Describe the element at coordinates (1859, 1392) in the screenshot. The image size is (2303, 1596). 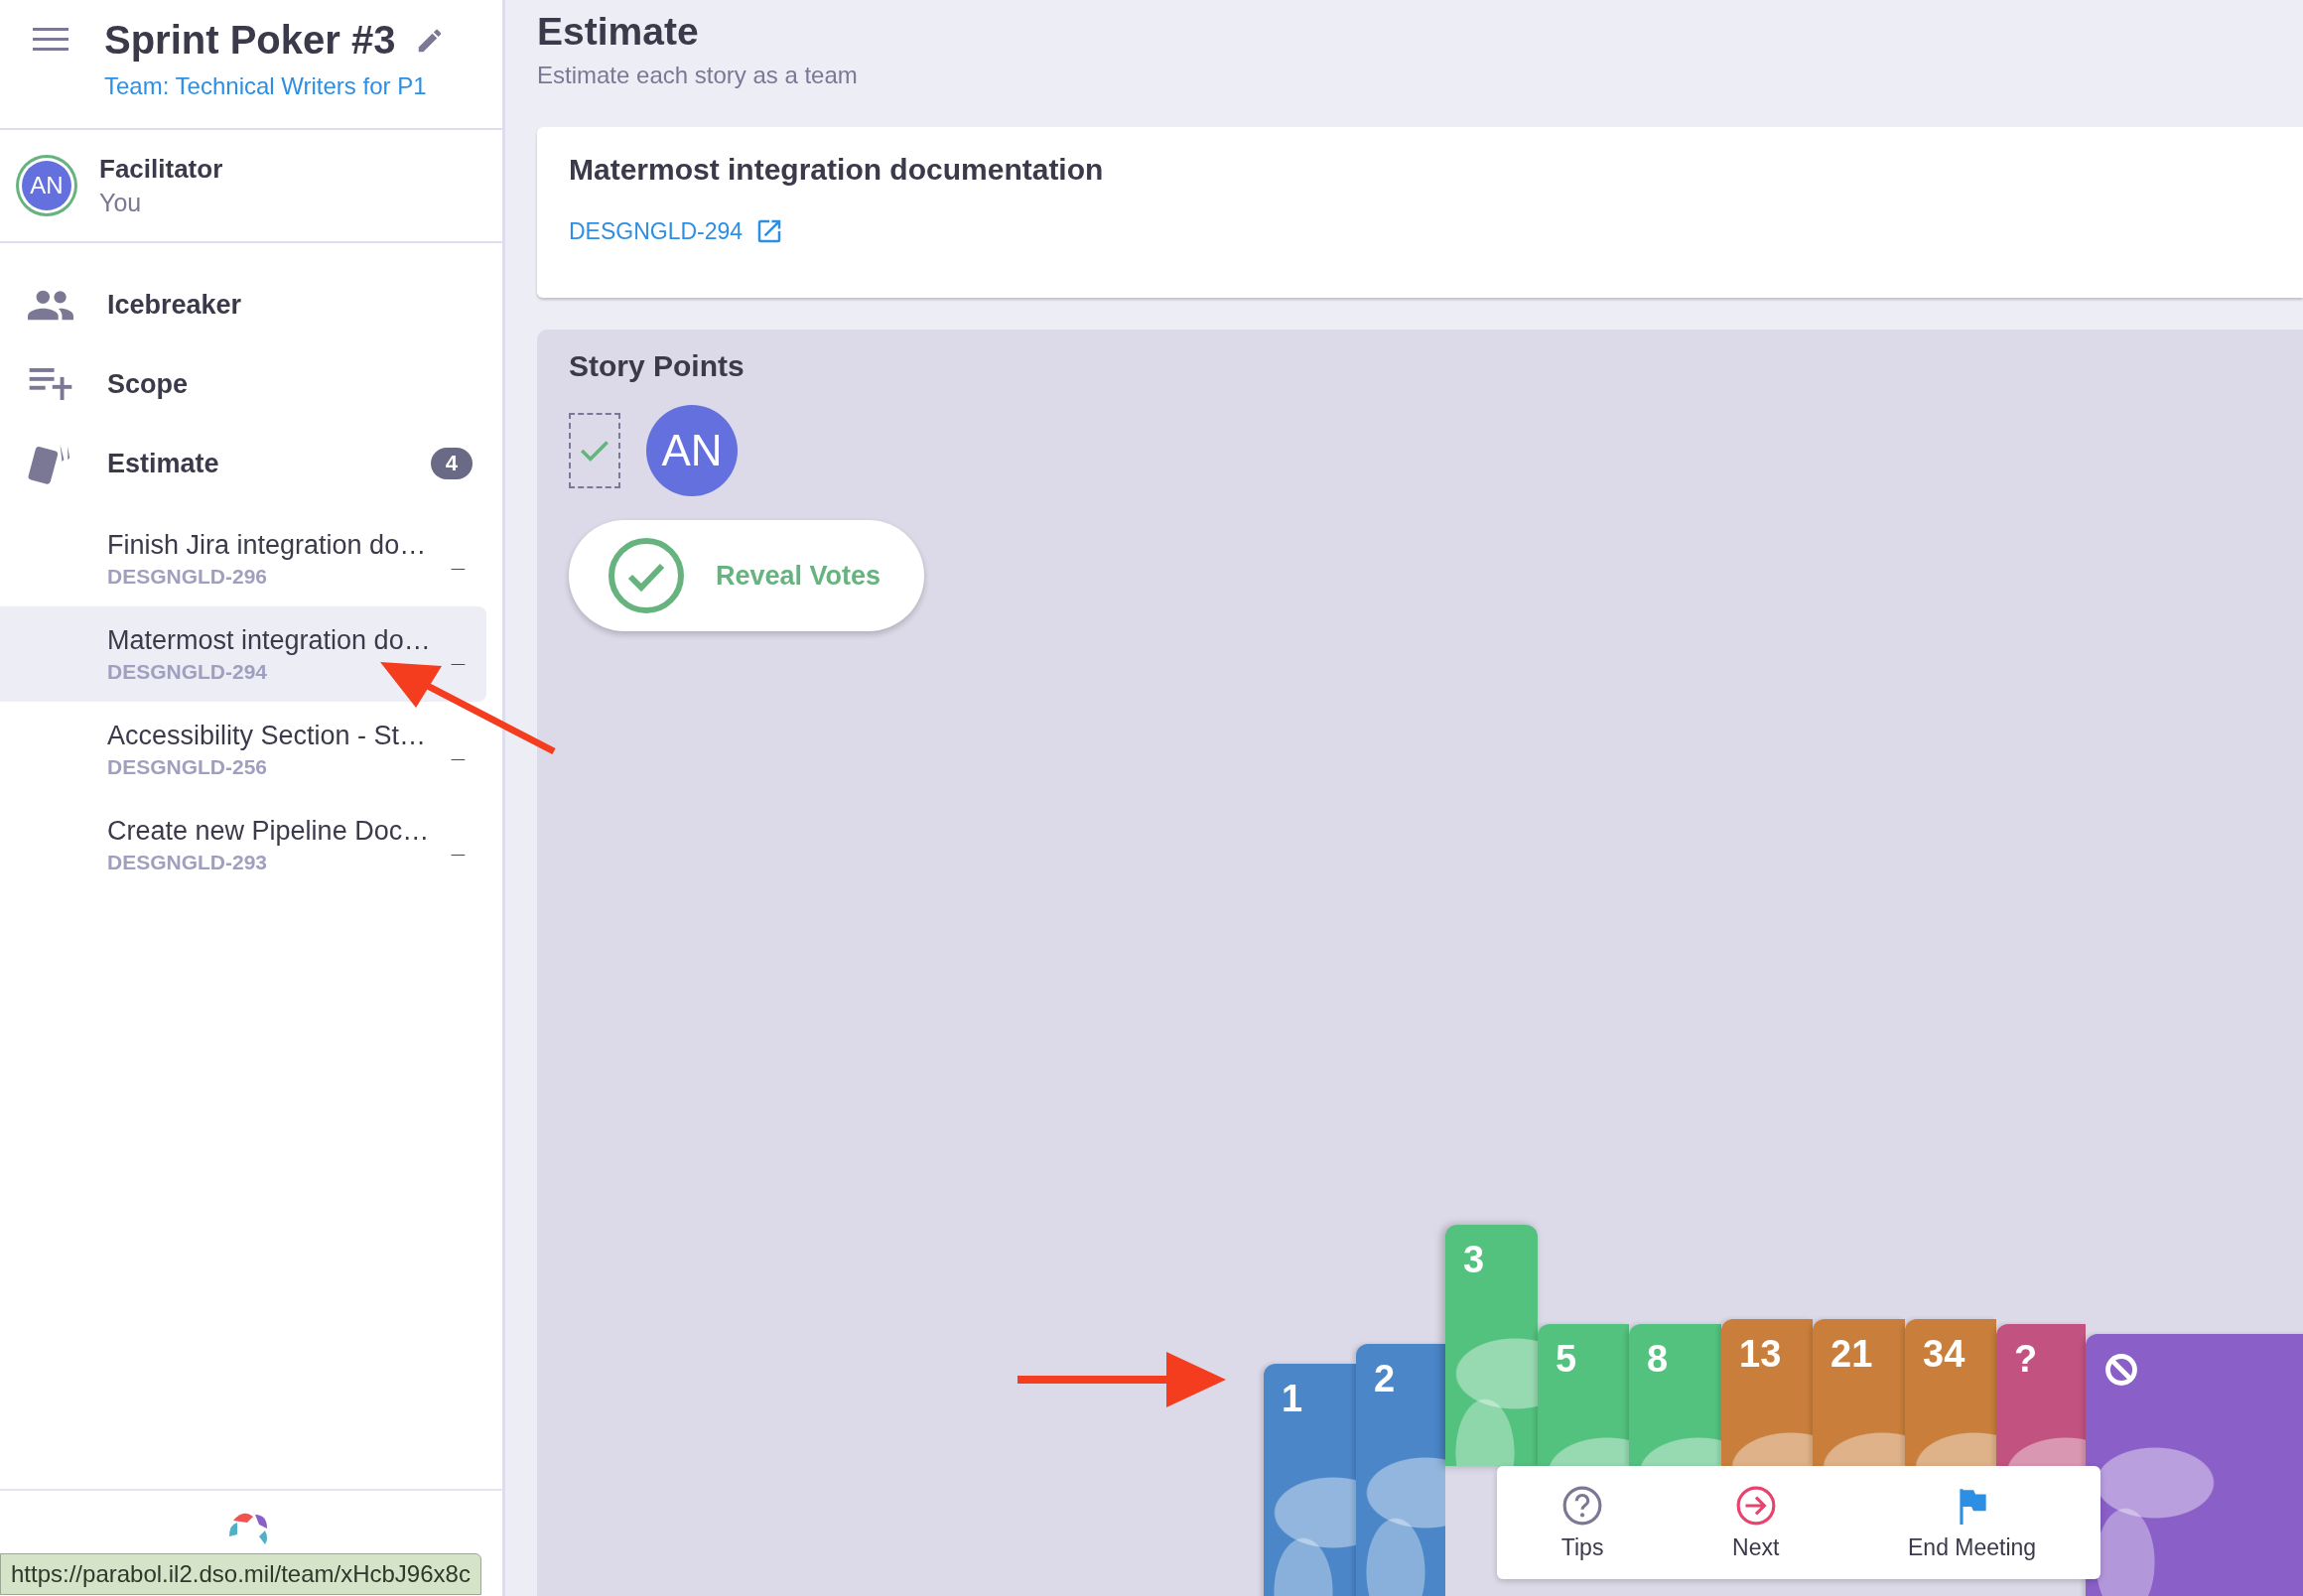
I see `poker-card: 21` at that location.